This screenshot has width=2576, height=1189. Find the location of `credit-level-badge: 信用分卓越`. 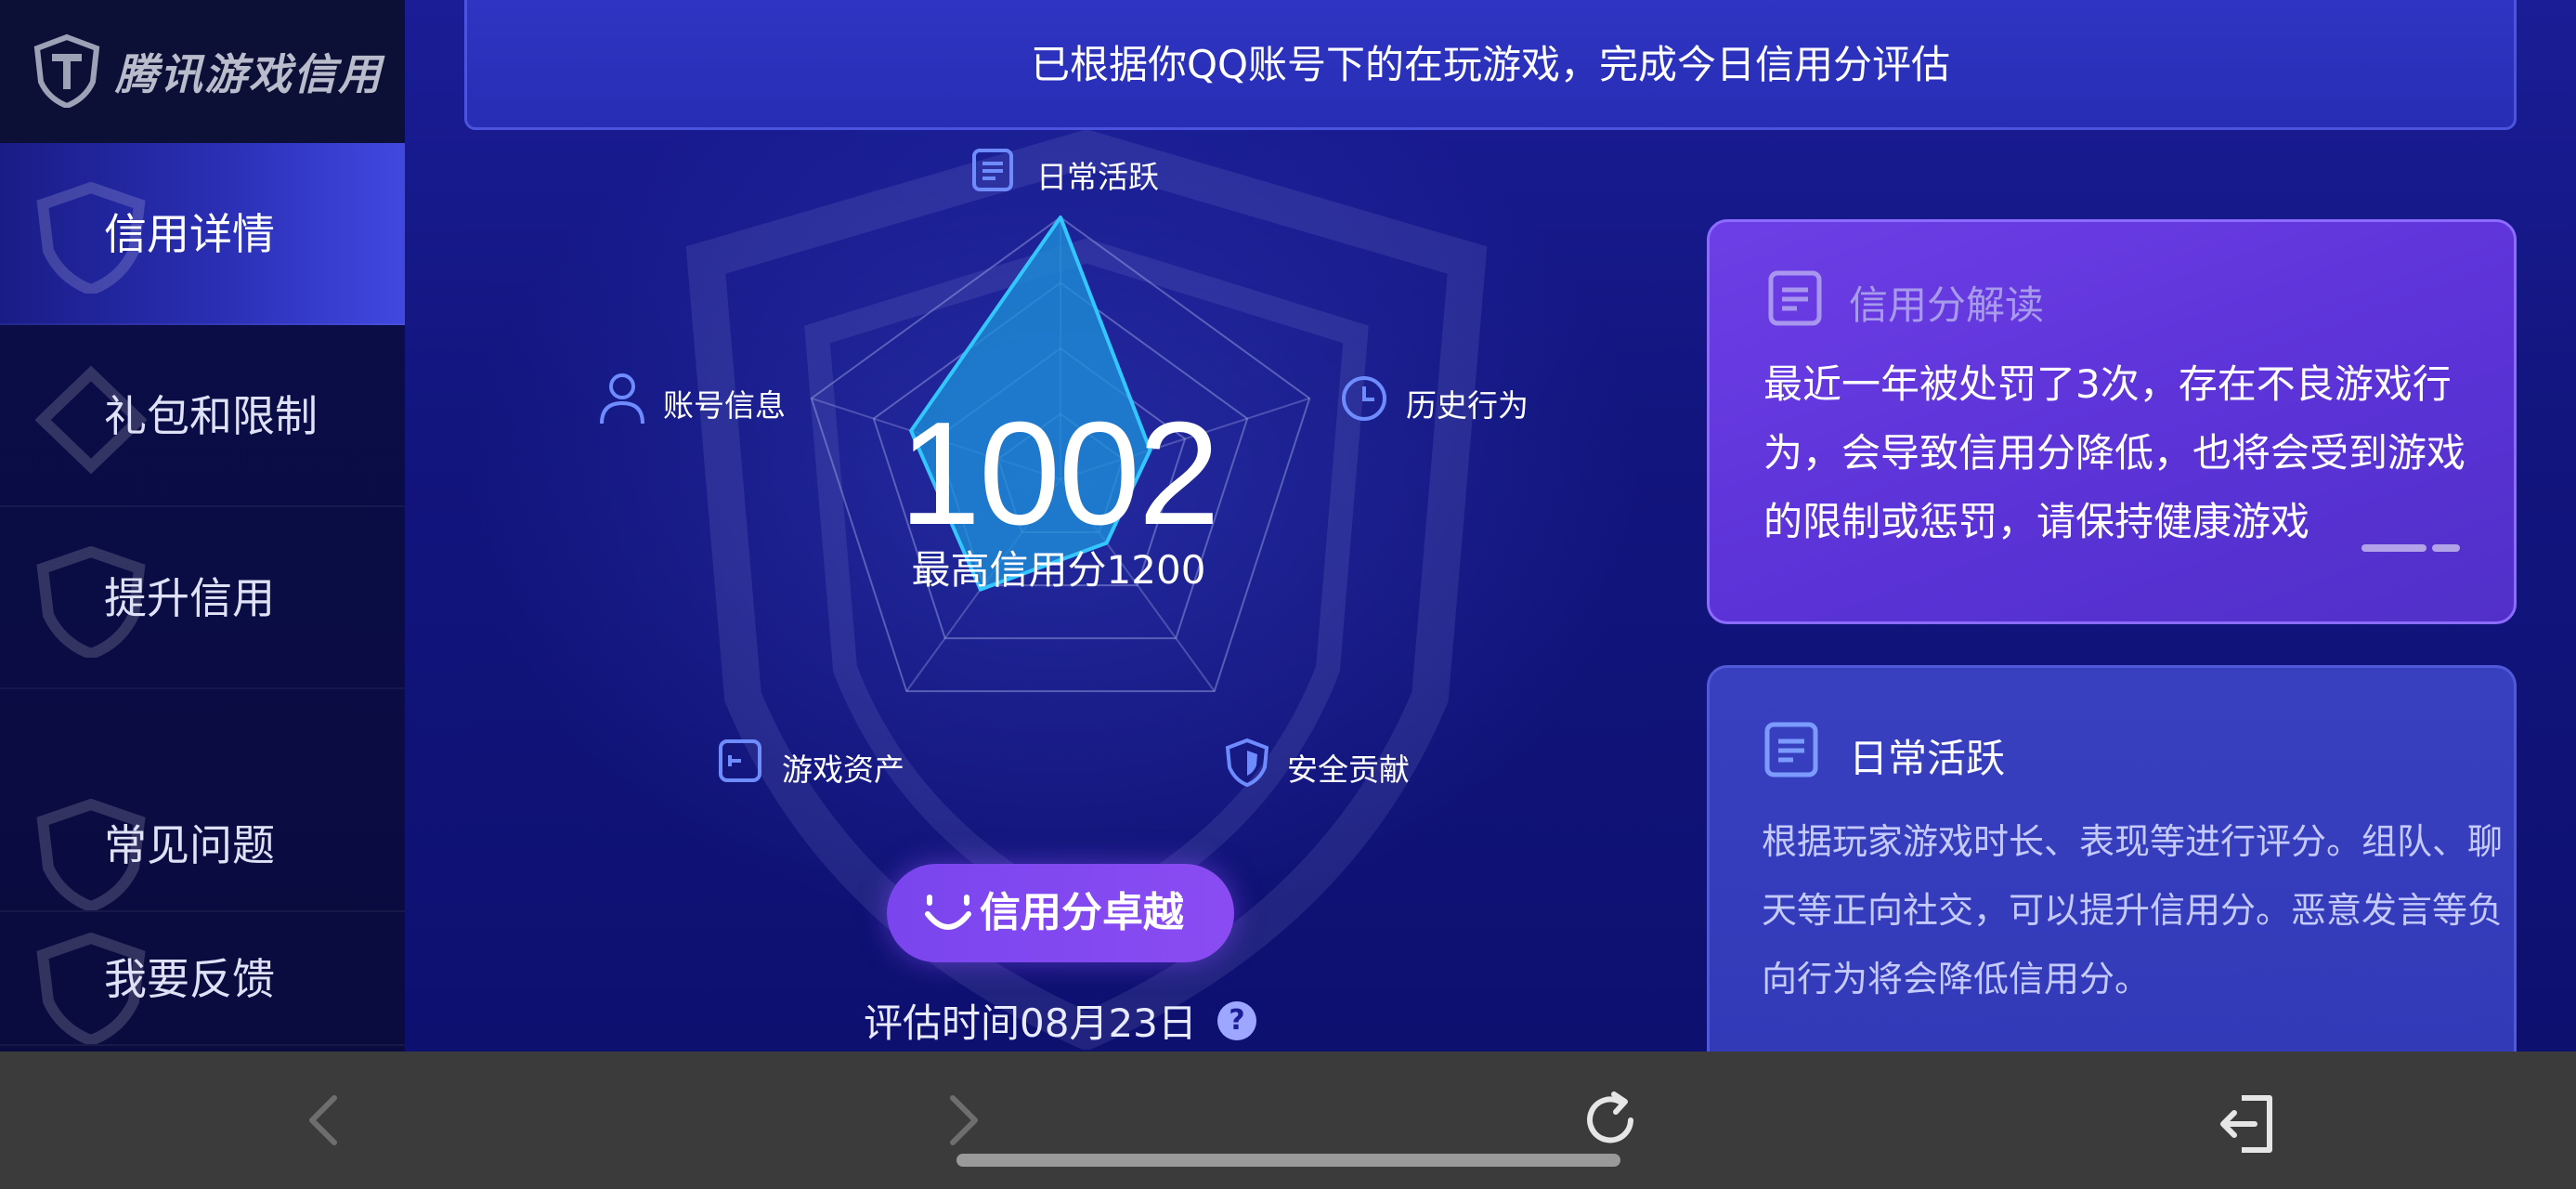

credit-level-badge: 信用分卓越 is located at coordinates (1060, 913).